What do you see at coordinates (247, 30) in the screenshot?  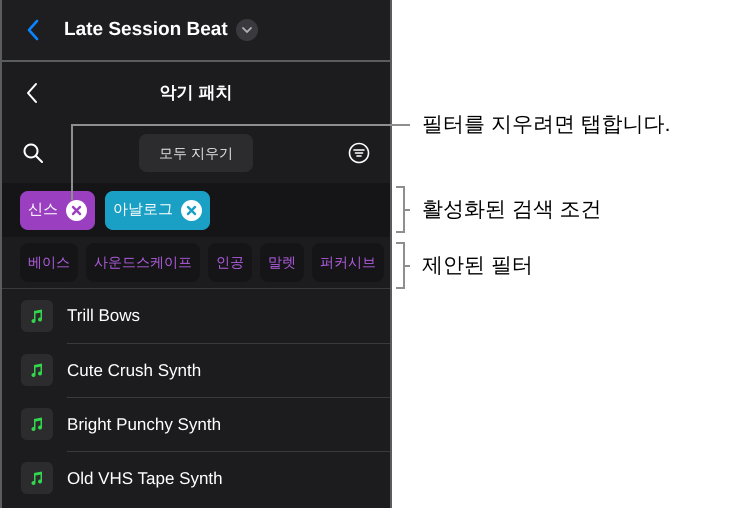 I see `chevron-down-icon` at bounding box center [247, 30].